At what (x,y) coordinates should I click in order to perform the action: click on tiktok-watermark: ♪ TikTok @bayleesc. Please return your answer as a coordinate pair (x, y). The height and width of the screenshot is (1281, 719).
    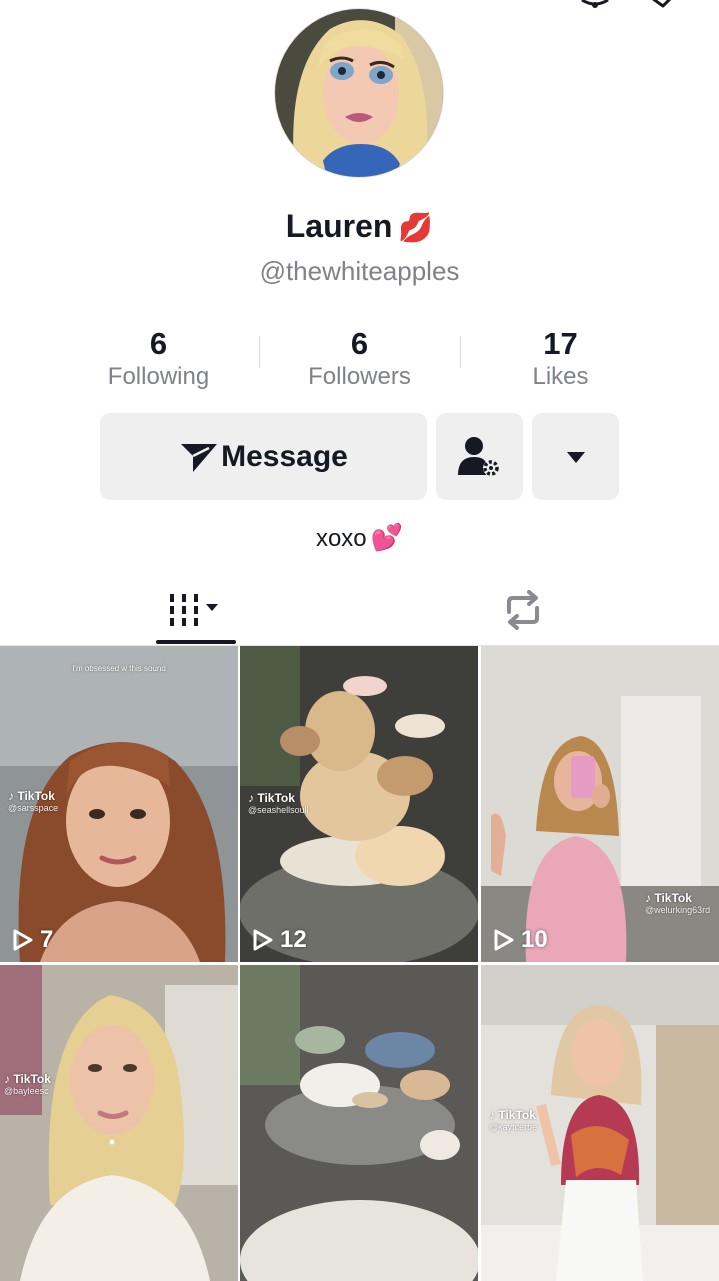
    Looking at the image, I should click on (27, 1085).